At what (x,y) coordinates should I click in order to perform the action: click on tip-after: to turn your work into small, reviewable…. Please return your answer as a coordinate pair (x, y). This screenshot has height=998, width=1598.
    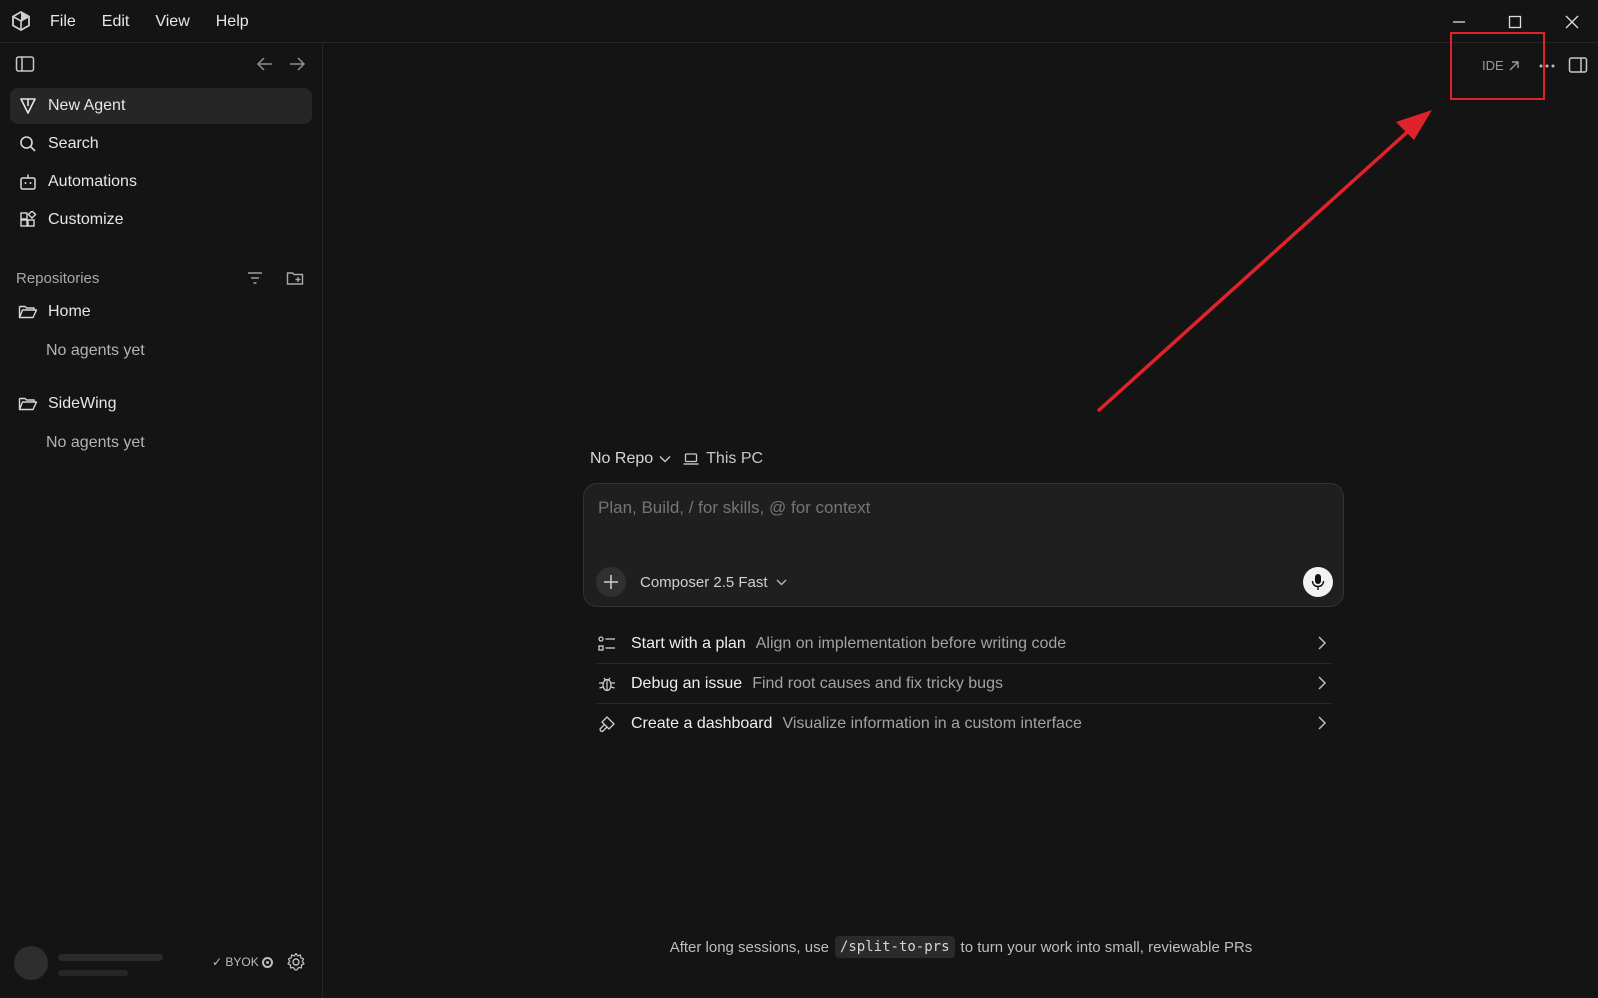
    Looking at the image, I should click on (1106, 947).